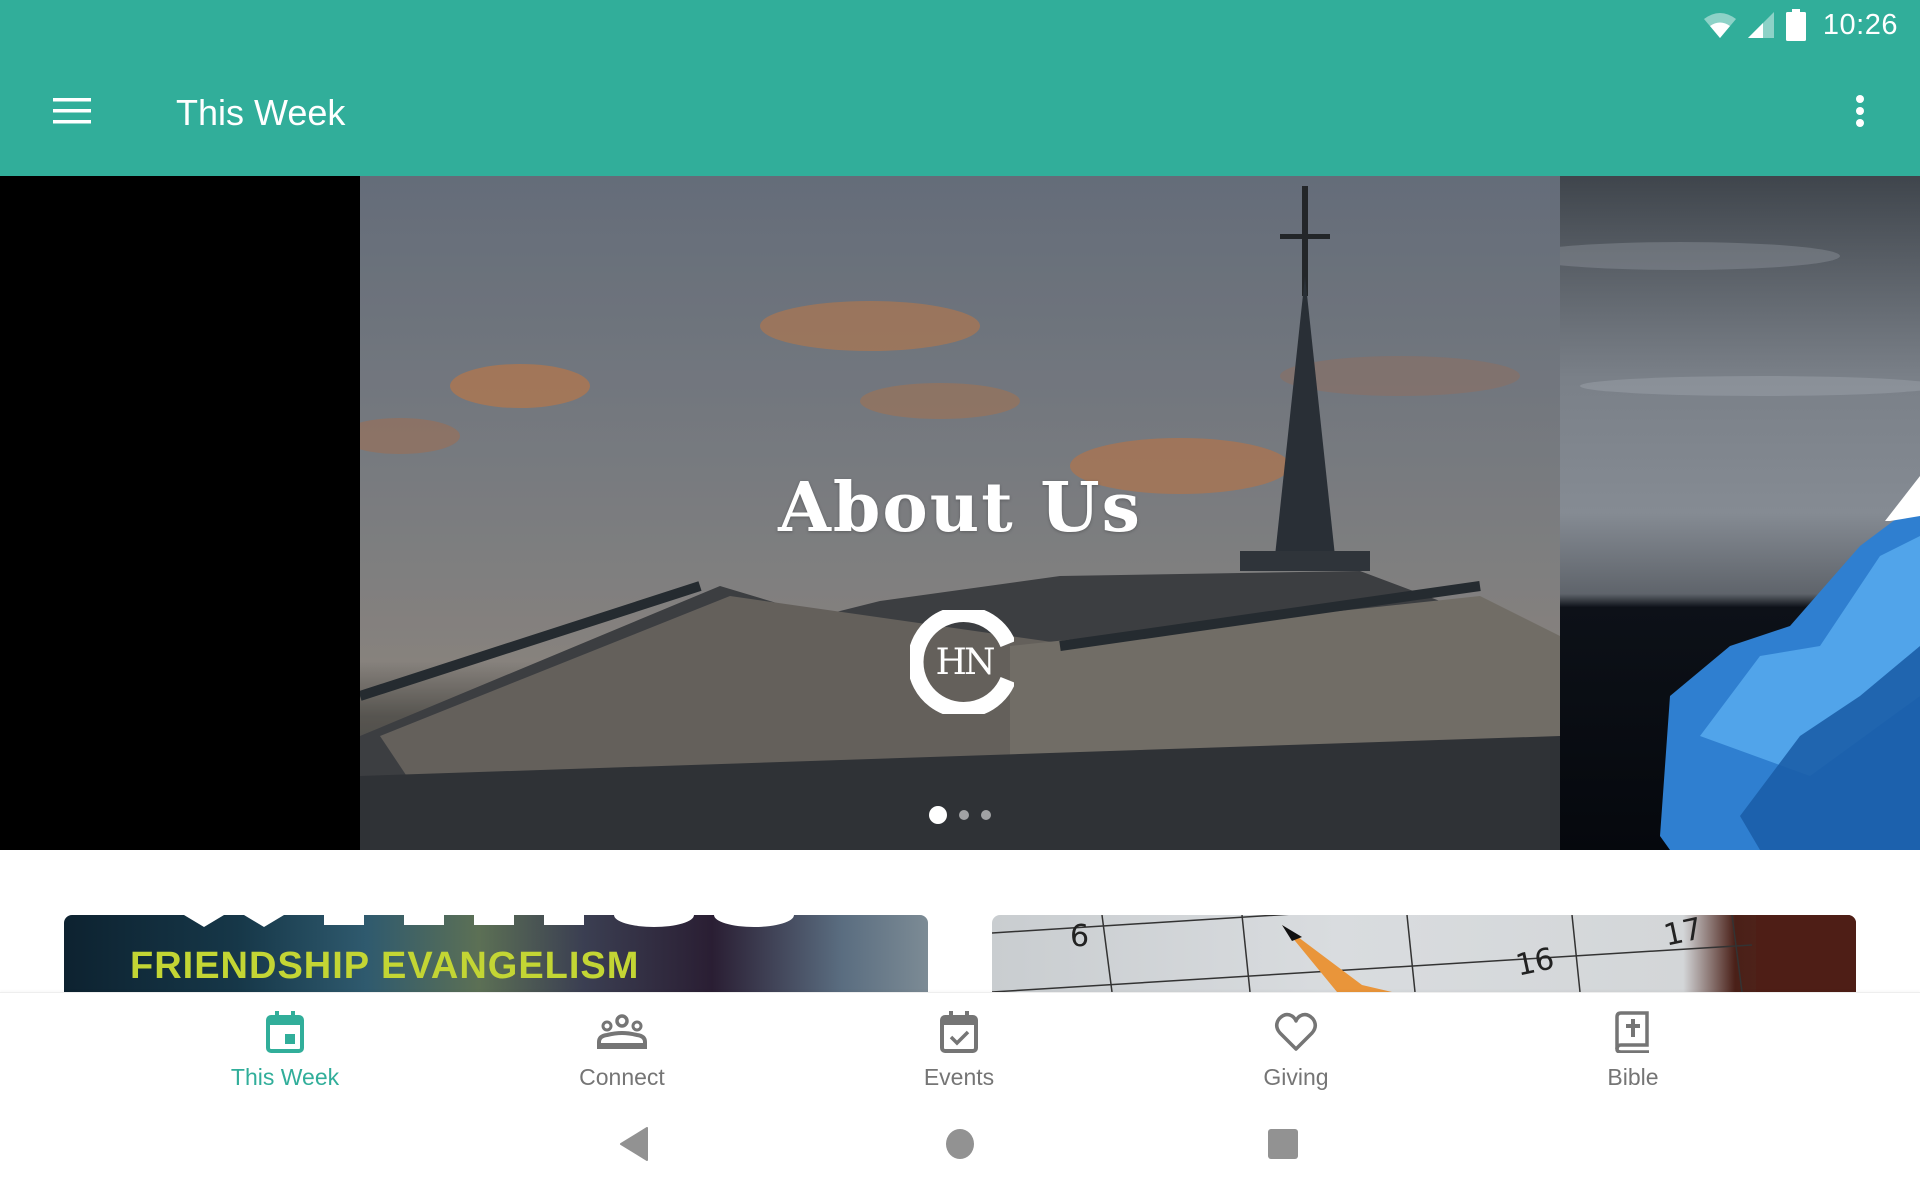 The height and width of the screenshot is (1200, 1920). I want to click on carousel-indicator, so click(960, 815).